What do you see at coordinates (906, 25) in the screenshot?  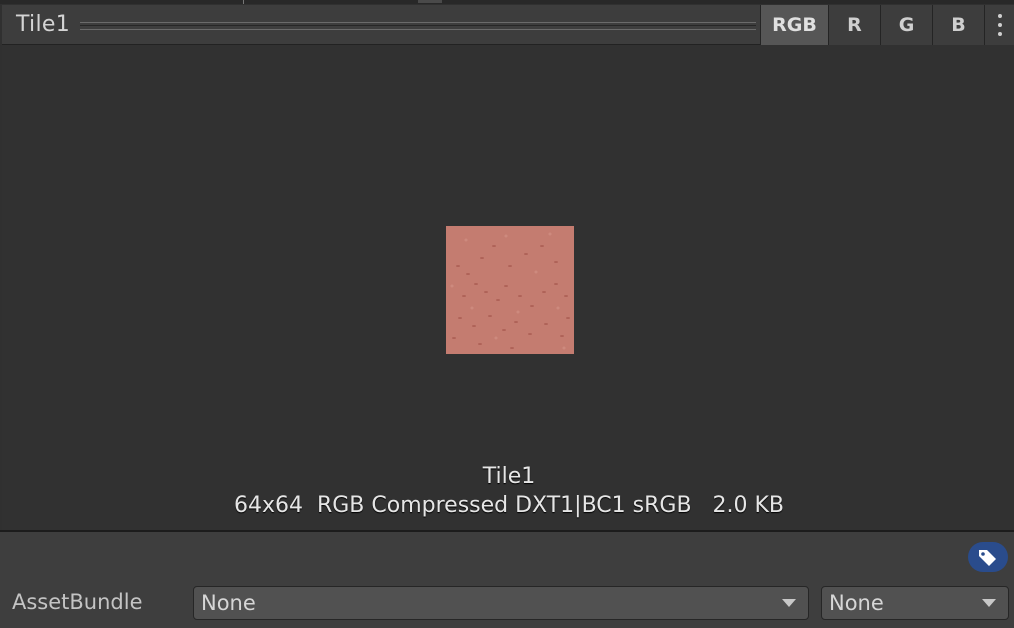 I see `channel-g-button: G` at bounding box center [906, 25].